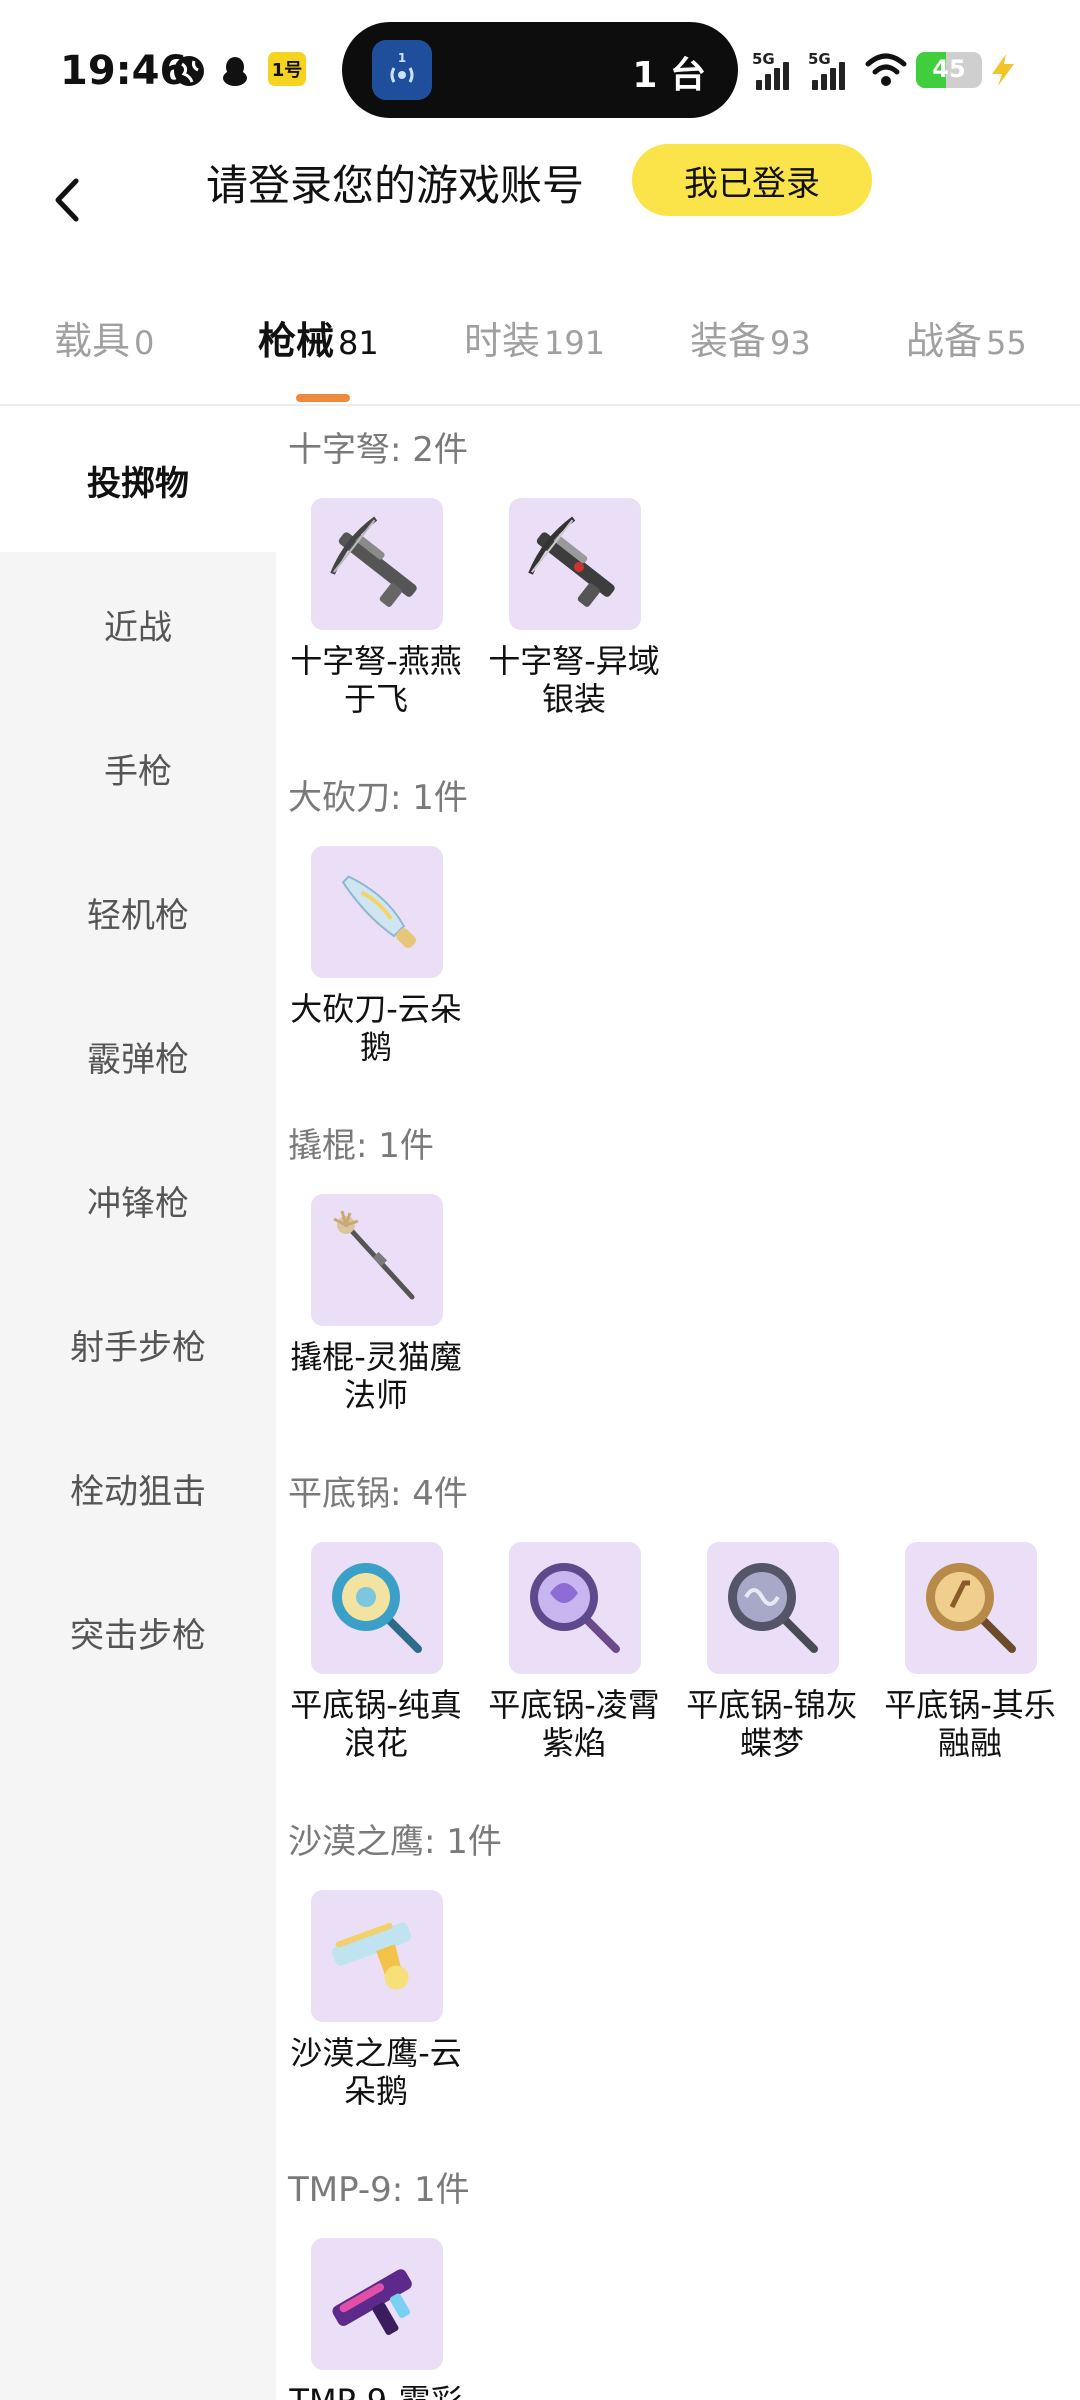  Describe the element at coordinates (361, 1146) in the screenshot. I see `section-title: 撬棍: 1件` at that location.